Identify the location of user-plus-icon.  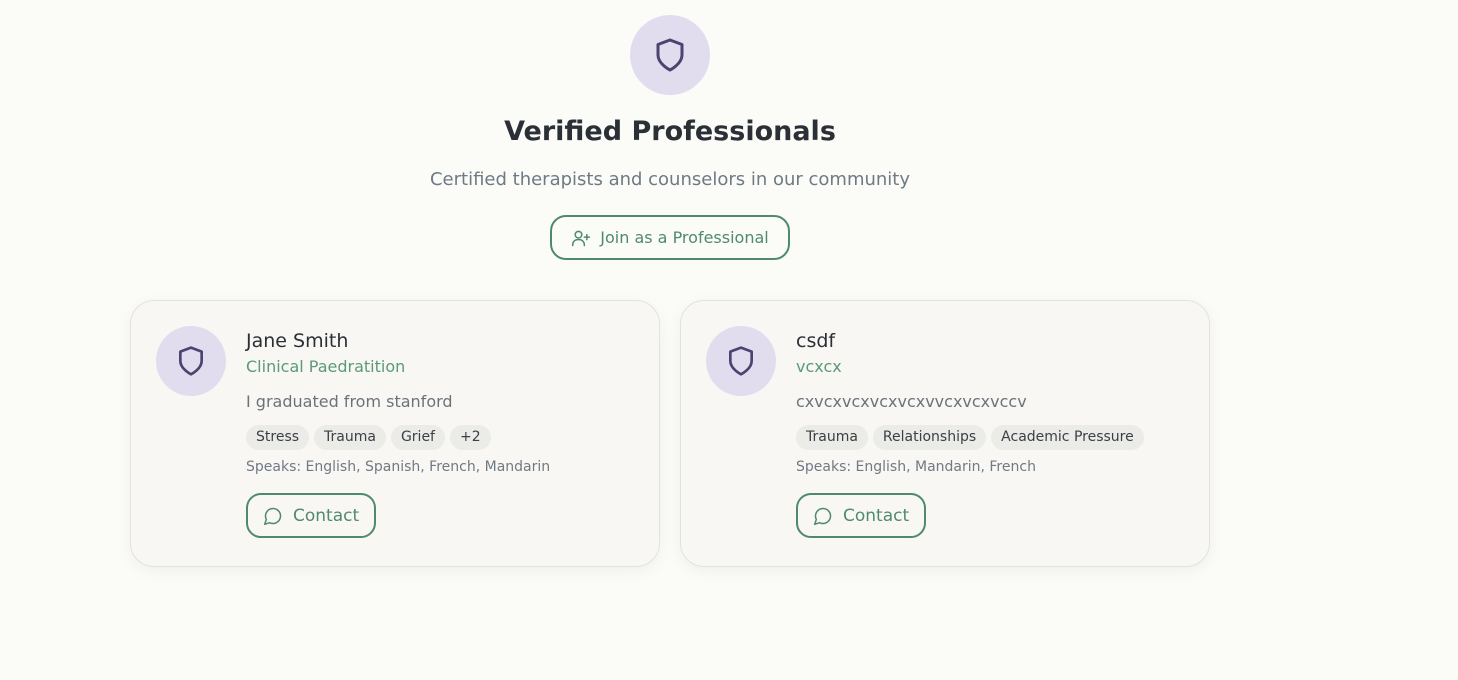
(581, 238).